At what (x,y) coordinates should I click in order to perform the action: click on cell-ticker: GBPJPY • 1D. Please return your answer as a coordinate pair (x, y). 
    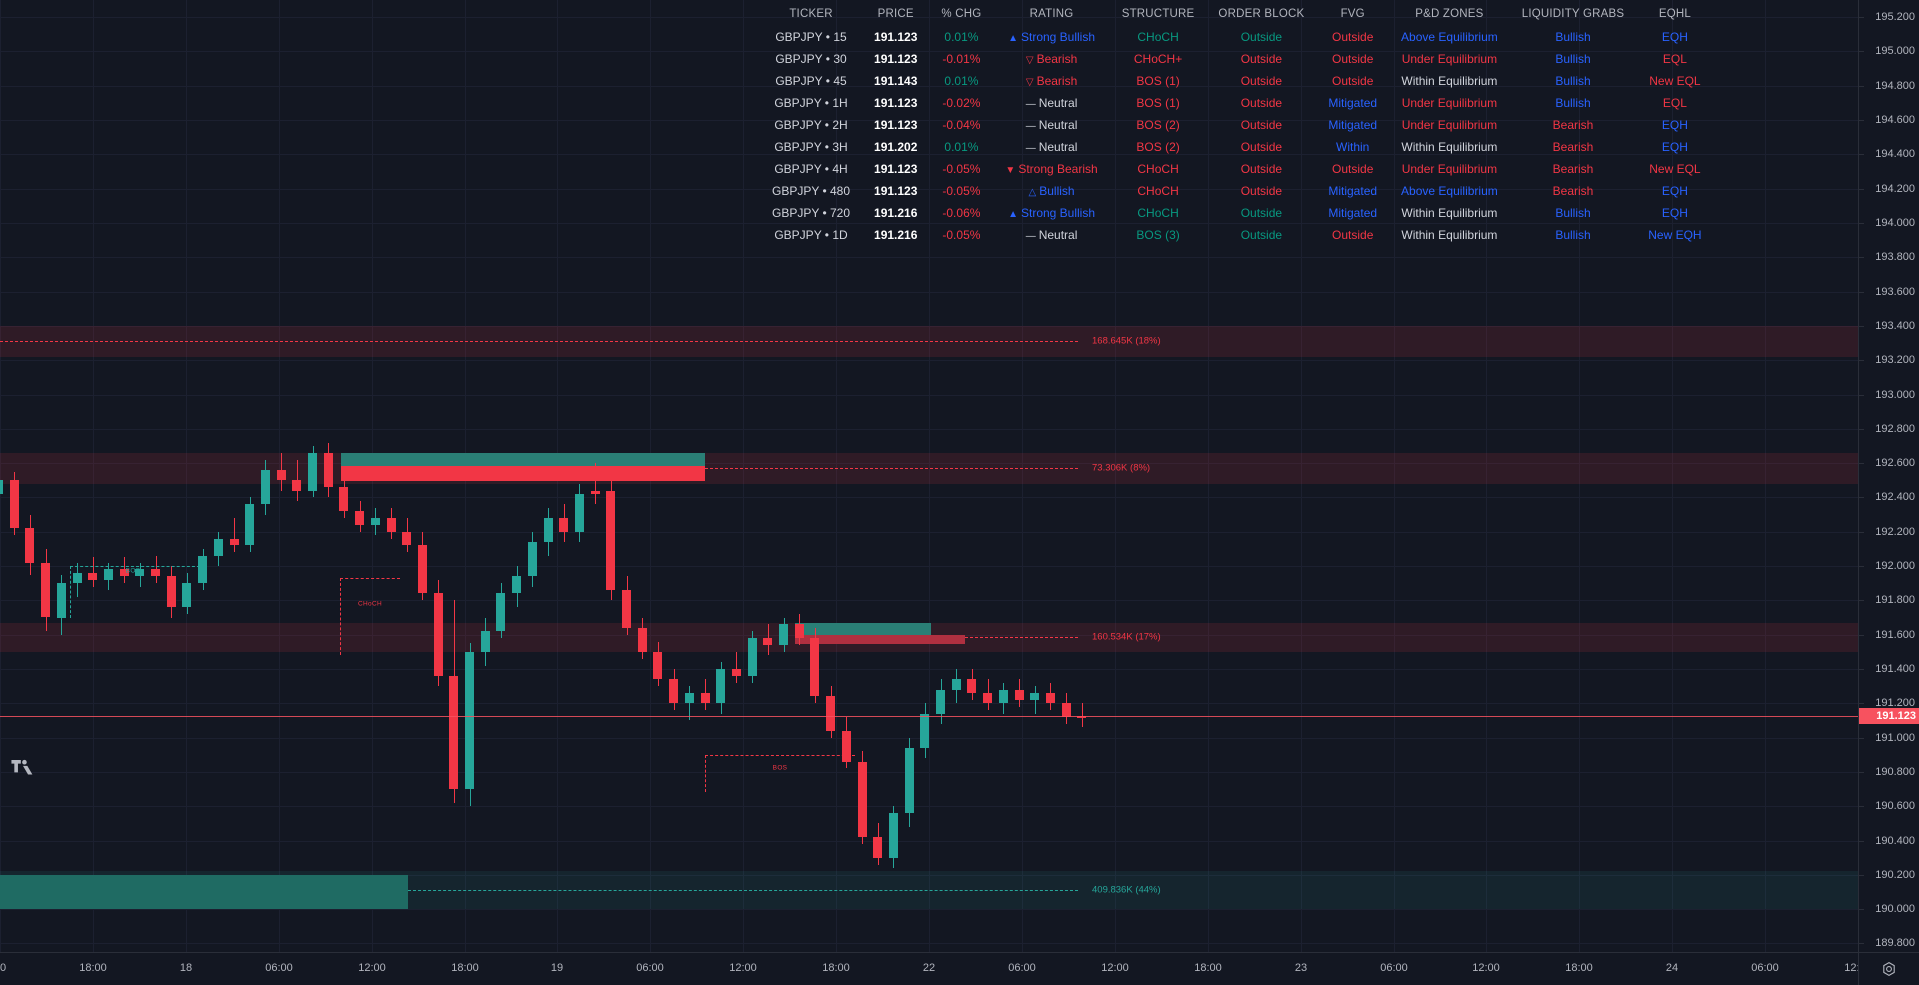
    Looking at the image, I should click on (811, 235).